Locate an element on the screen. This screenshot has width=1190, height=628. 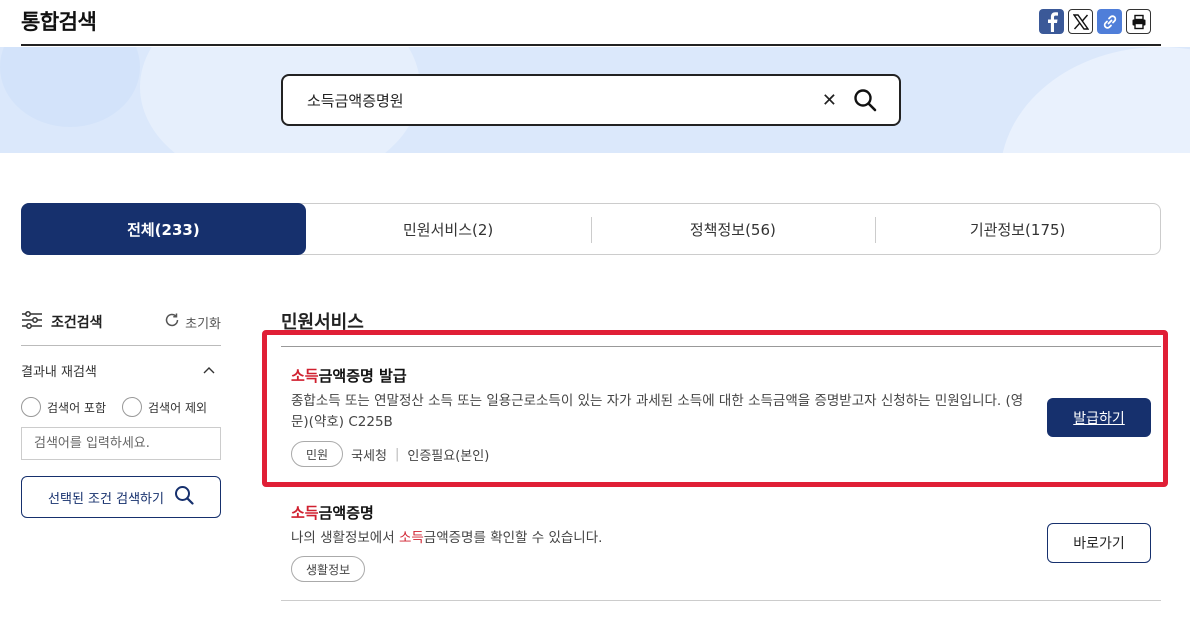
result-description: 나의 생활정보에서 소득금액증명를 확인할 수 있습니다. is located at coordinates (446, 538).